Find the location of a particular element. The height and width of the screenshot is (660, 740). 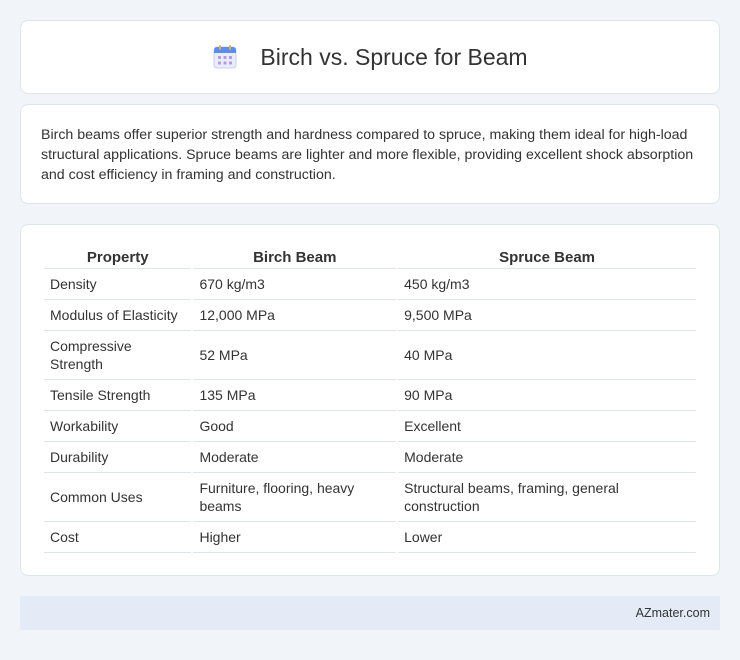

table-row: Density 670 kg/m3 450 kg/m3 is located at coordinates (370, 284).